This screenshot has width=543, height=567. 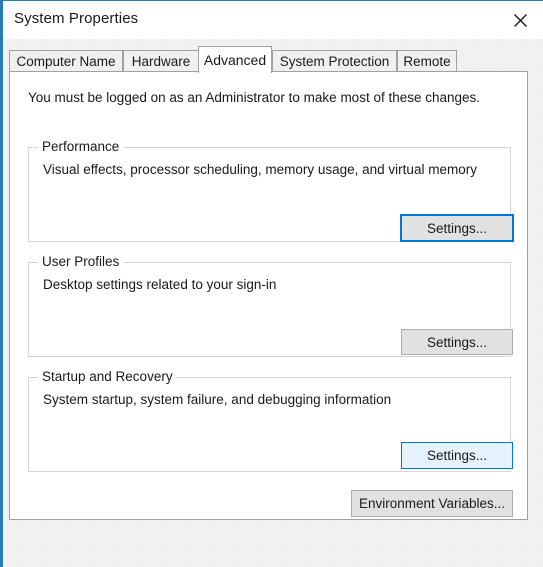 I want to click on group-title-user-profiles: User Profiles, so click(x=81, y=261).